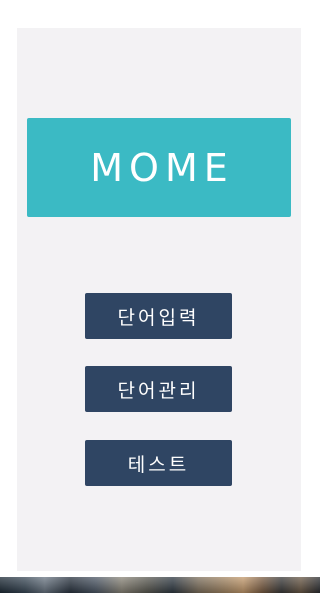 This screenshot has width=320, height=593. What do you see at coordinates (158, 316) in the screenshot?
I see `word-input-button: 단어입력` at bounding box center [158, 316].